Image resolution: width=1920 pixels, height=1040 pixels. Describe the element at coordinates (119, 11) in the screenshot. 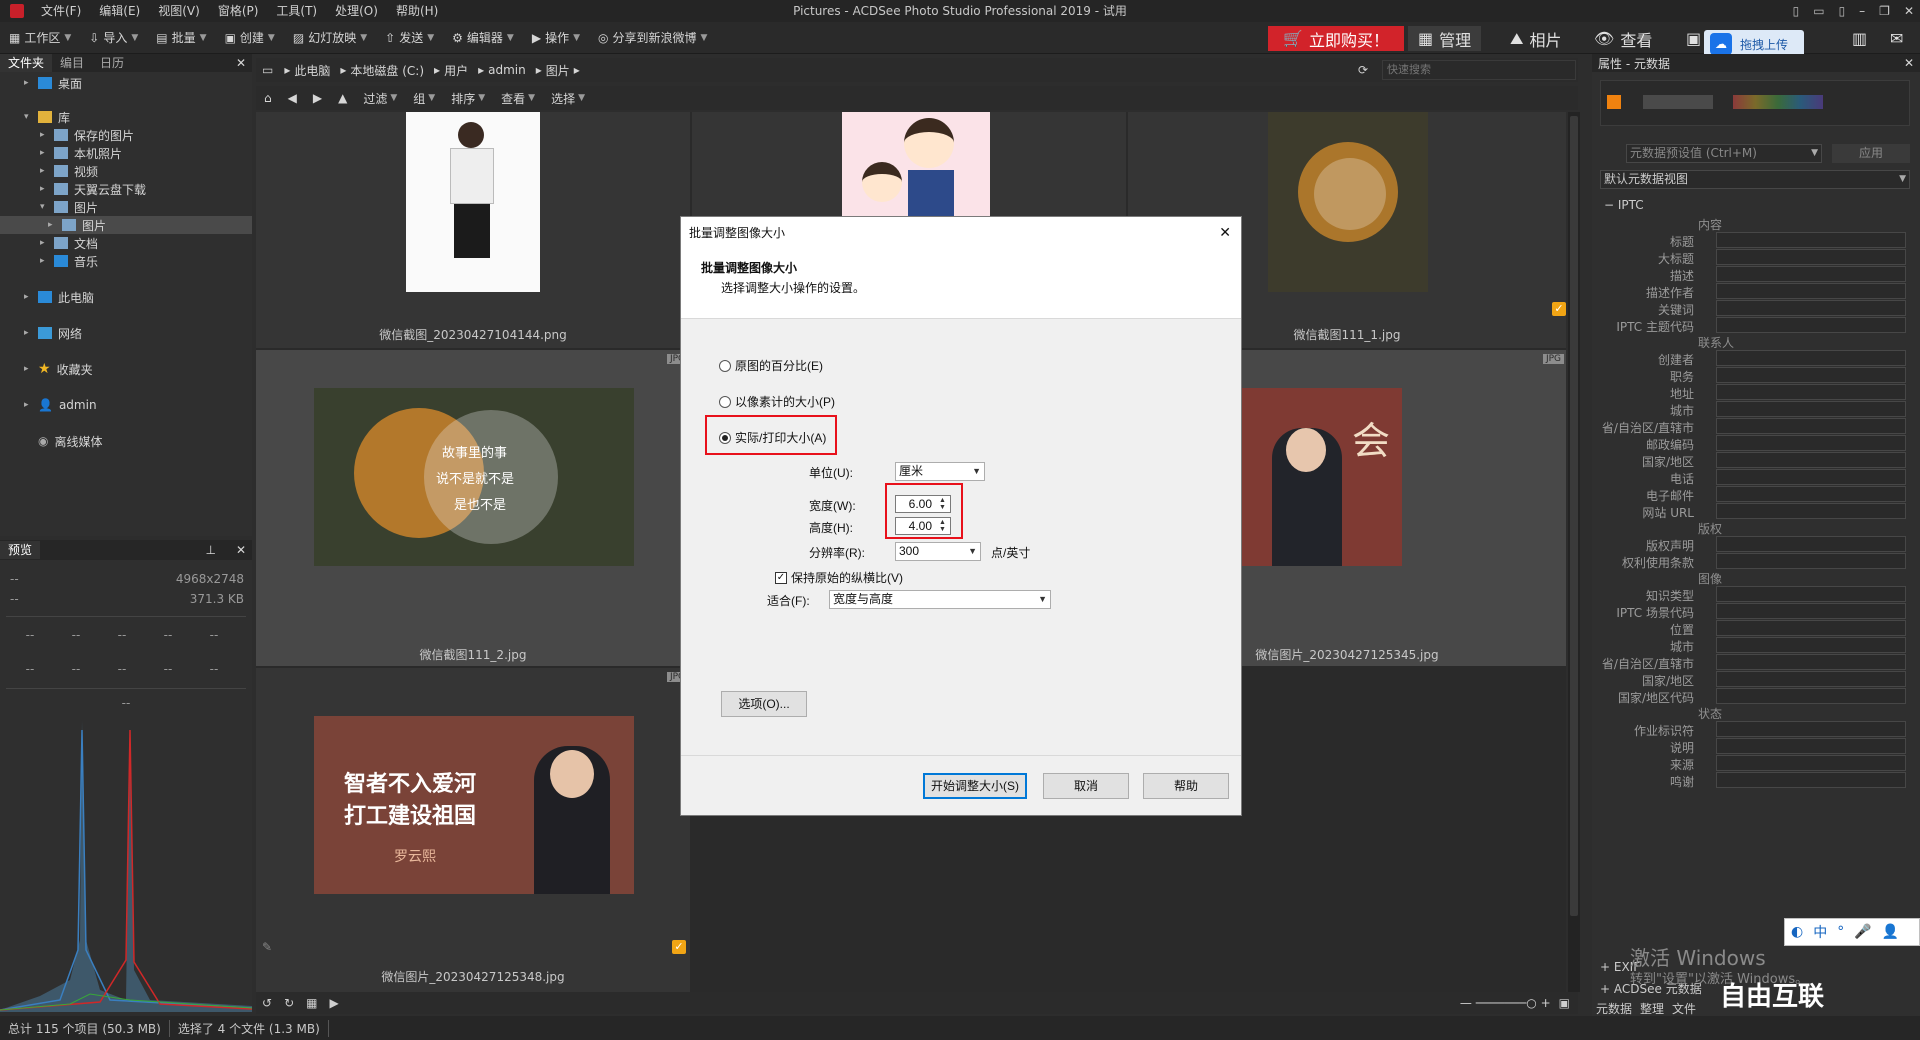

I see `menu-edit: 编辑(E)` at that location.